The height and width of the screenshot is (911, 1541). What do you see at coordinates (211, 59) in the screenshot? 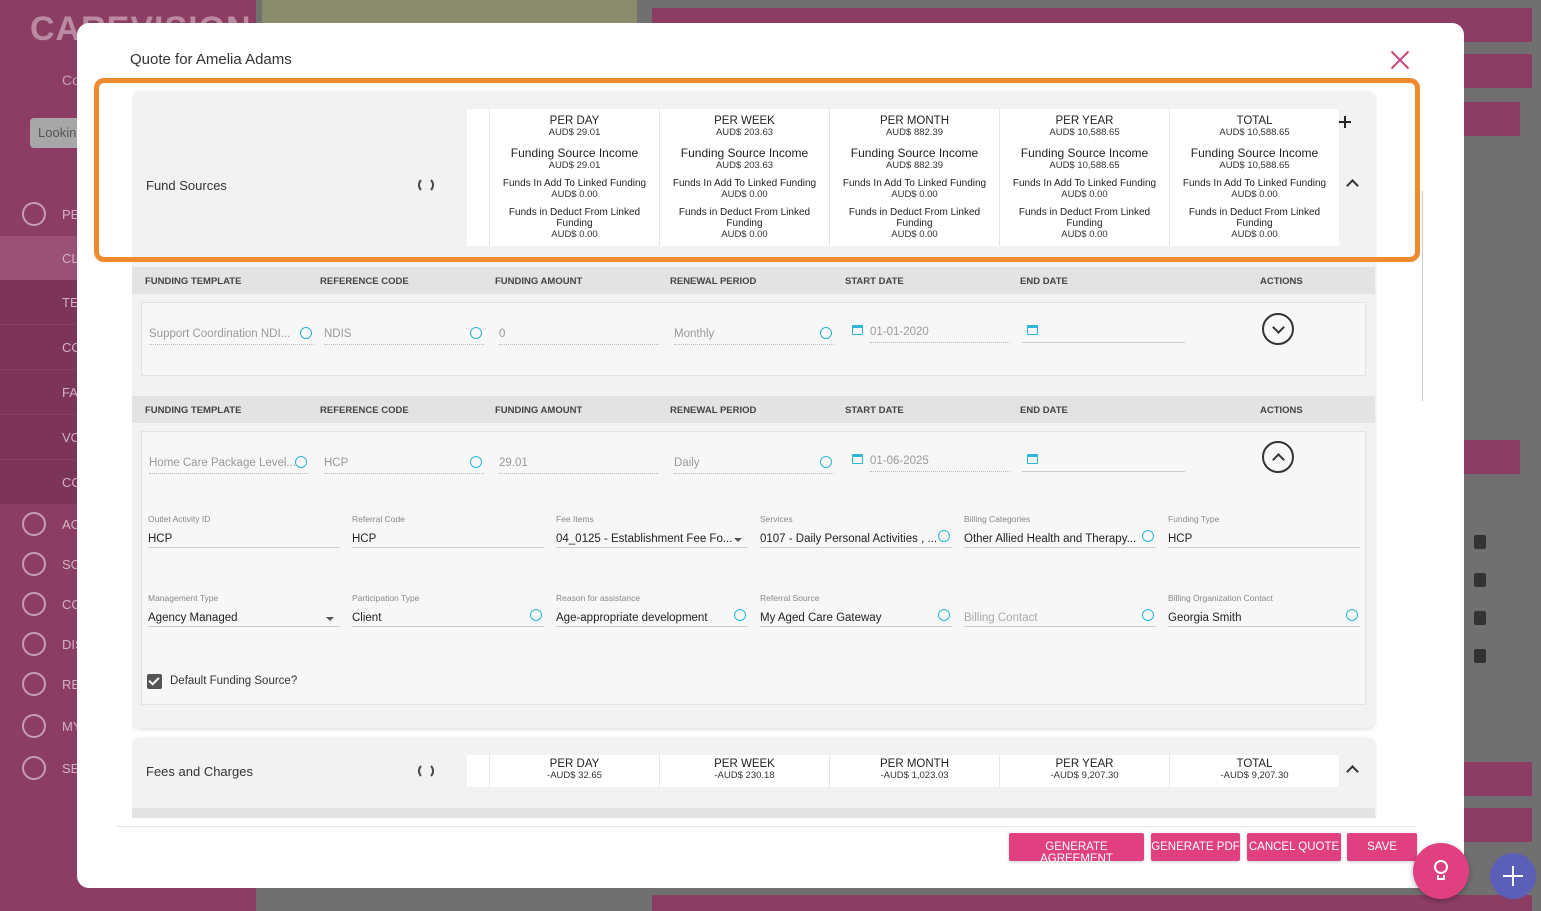
I see `modal-title: Quote for Amelia Adams` at bounding box center [211, 59].